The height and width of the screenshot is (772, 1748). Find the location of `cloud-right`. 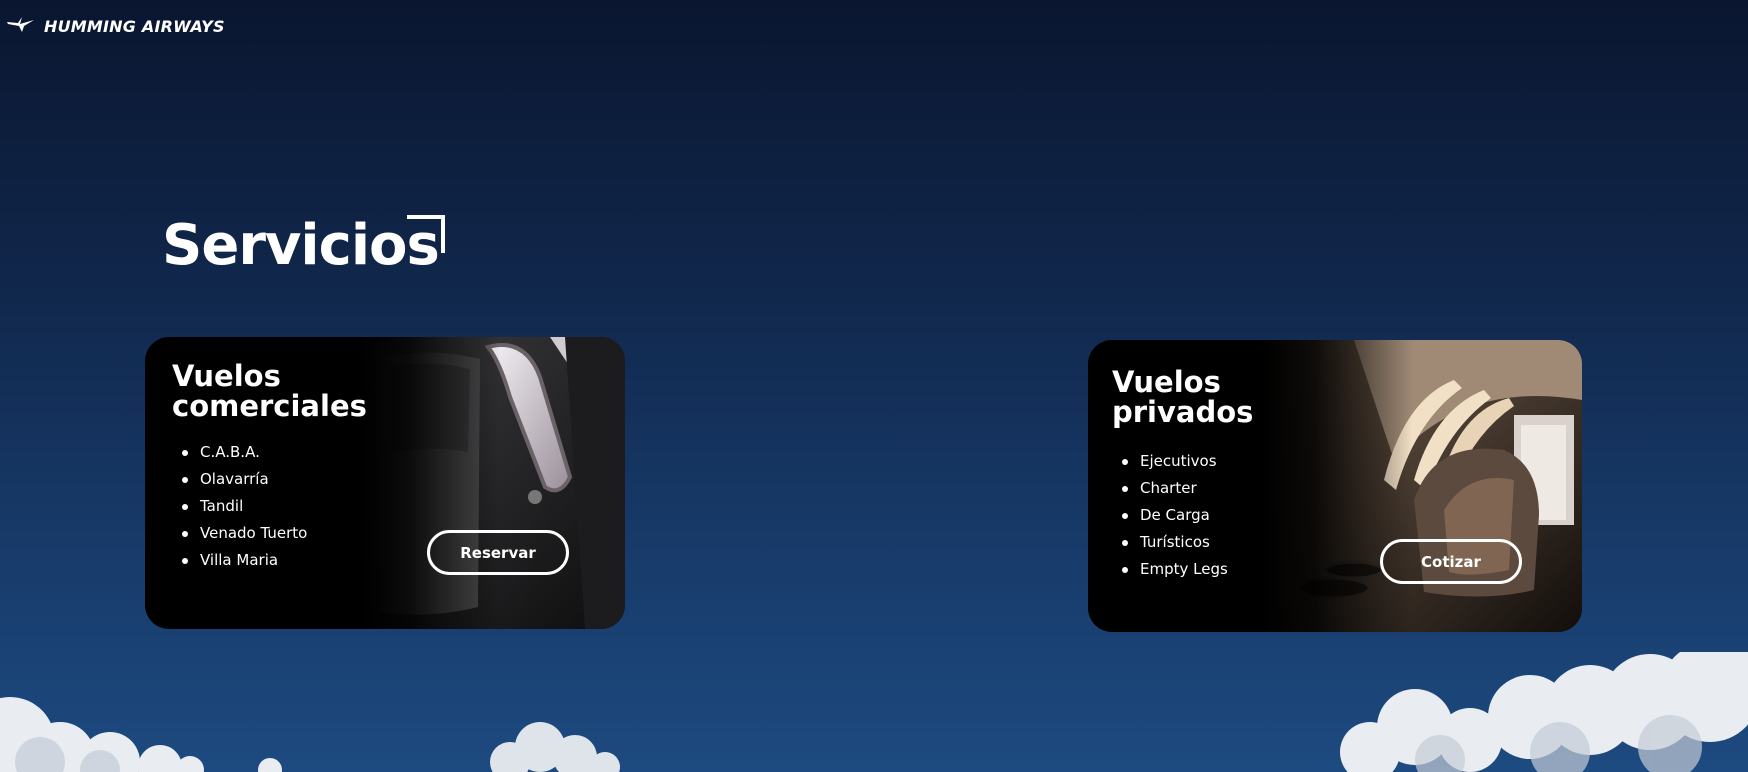

cloud-right is located at coordinates (1539, 712).